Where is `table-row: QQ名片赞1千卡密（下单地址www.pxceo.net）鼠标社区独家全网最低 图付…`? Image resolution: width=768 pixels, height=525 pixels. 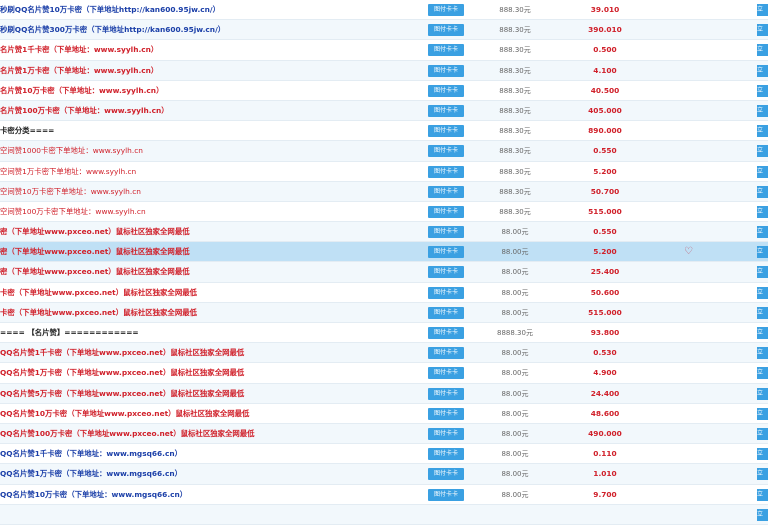
table-row: QQ名片赞1千卡密（下单地址www.pxceo.net）鼠标社区独家全网最低 图付… is located at coordinates (384, 353).